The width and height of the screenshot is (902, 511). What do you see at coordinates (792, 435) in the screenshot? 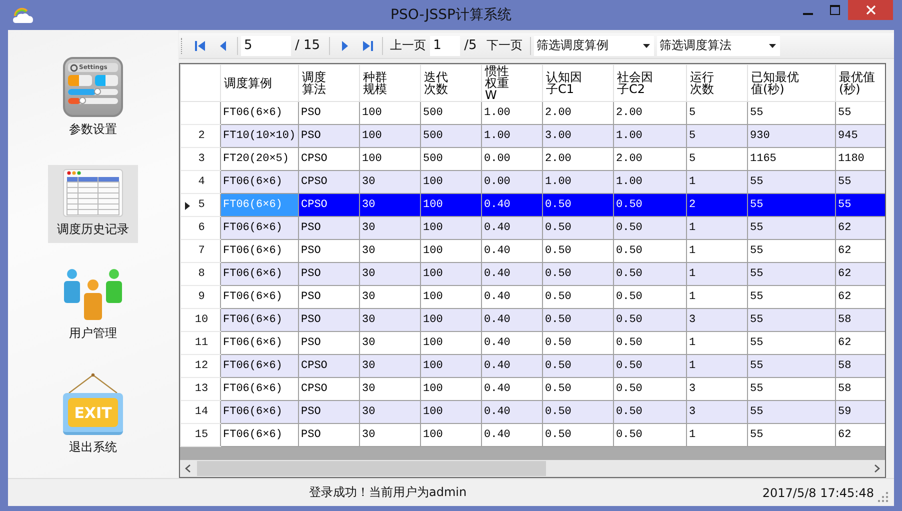
I see `table-cell: 55` at bounding box center [792, 435].